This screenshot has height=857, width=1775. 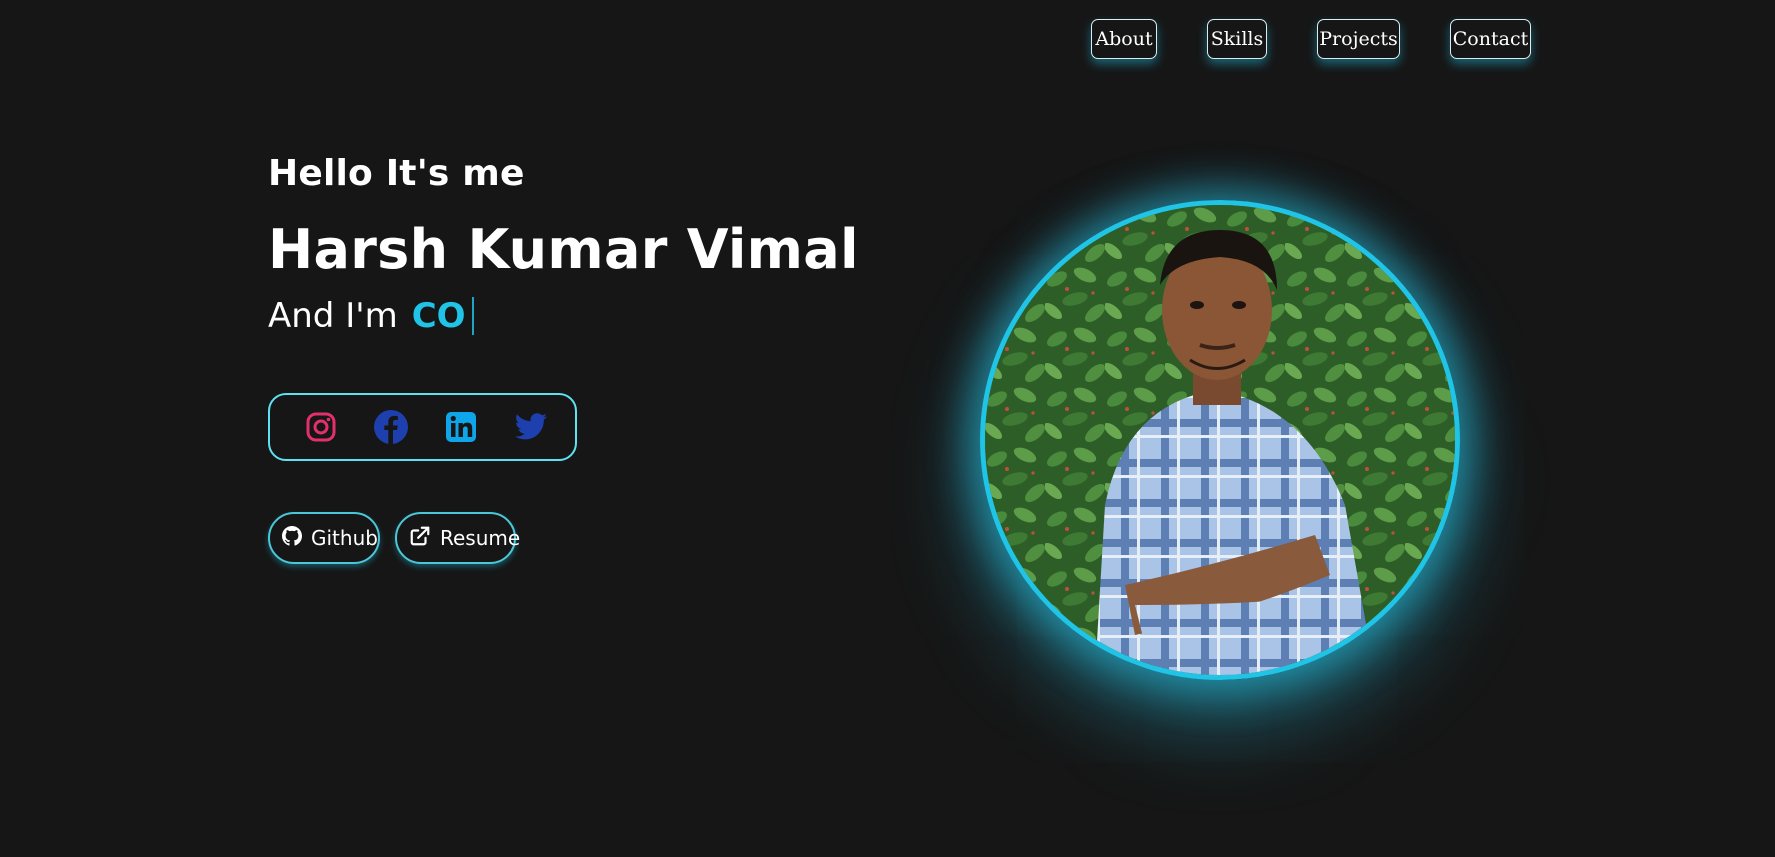 I want to click on github-button: Github, so click(x=324, y=538).